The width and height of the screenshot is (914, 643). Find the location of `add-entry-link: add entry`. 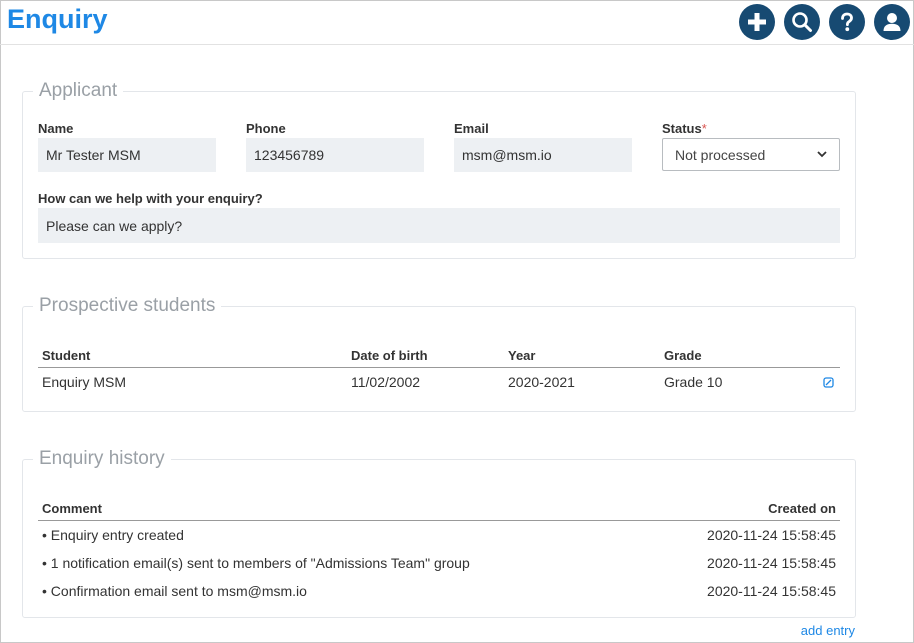

add-entry-link: add entry is located at coordinates (828, 630).